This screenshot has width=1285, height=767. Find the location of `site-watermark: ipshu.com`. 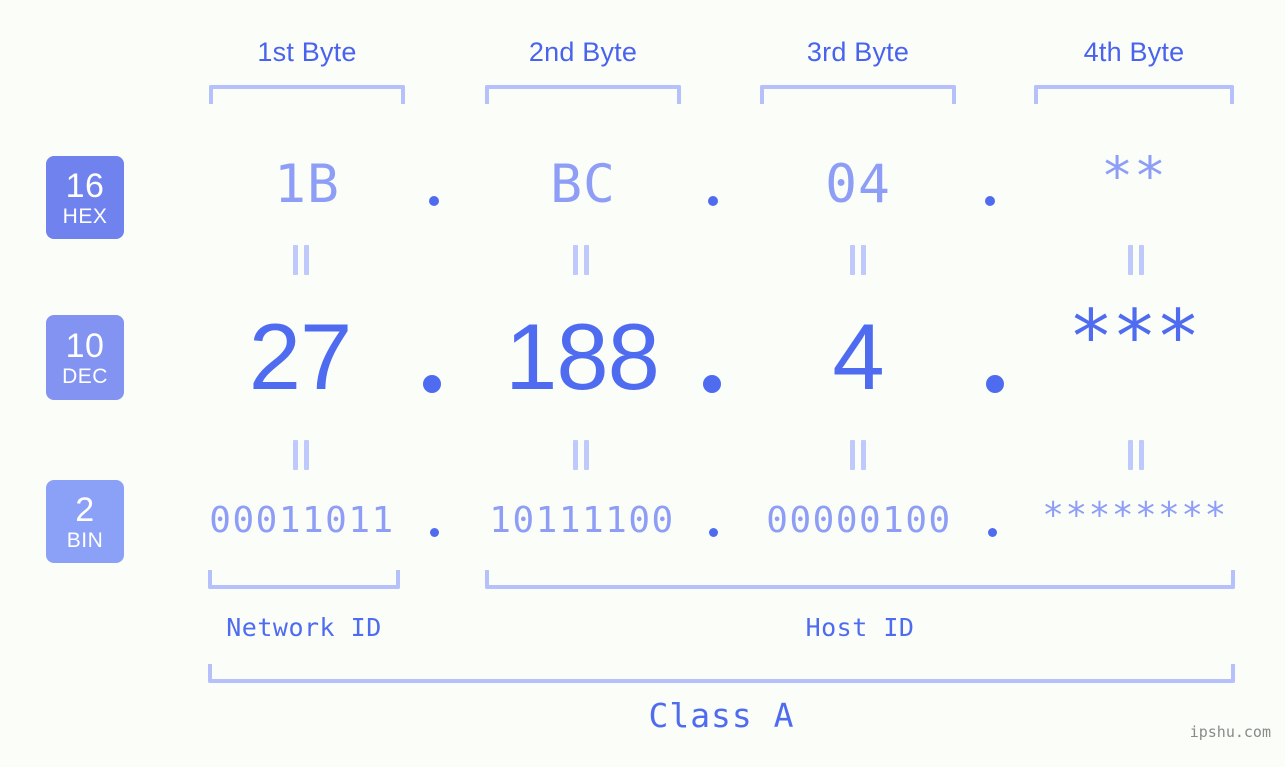

site-watermark: ipshu.com is located at coordinates (1230, 732).